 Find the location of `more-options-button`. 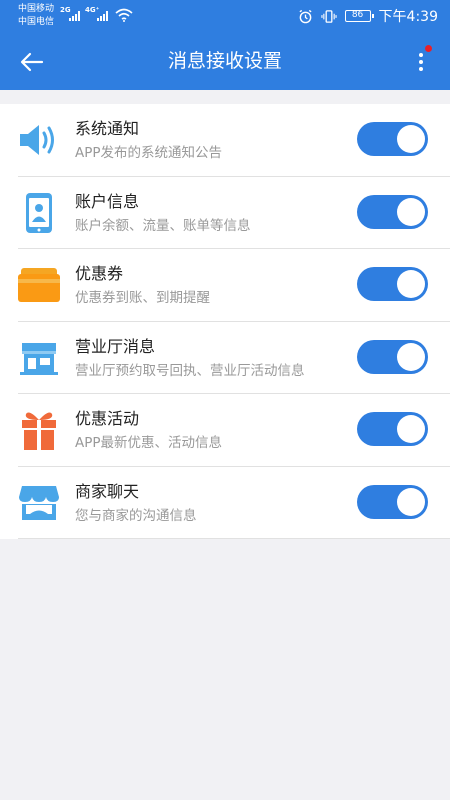

more-options-button is located at coordinates (421, 62).